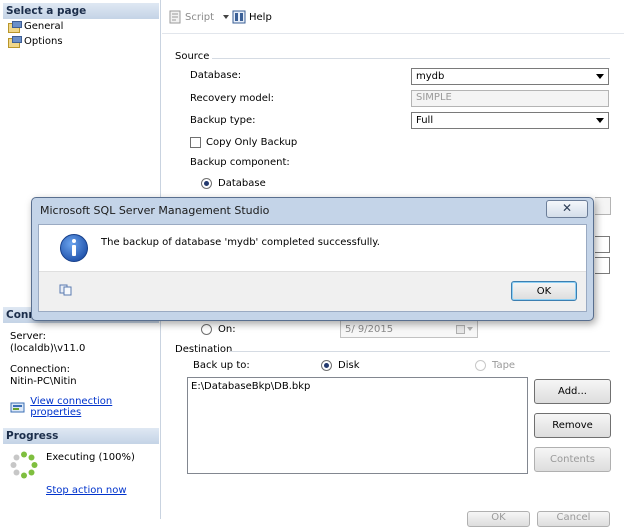 The width and height of the screenshot is (624, 527). I want to click on script-label: Script, so click(200, 17).